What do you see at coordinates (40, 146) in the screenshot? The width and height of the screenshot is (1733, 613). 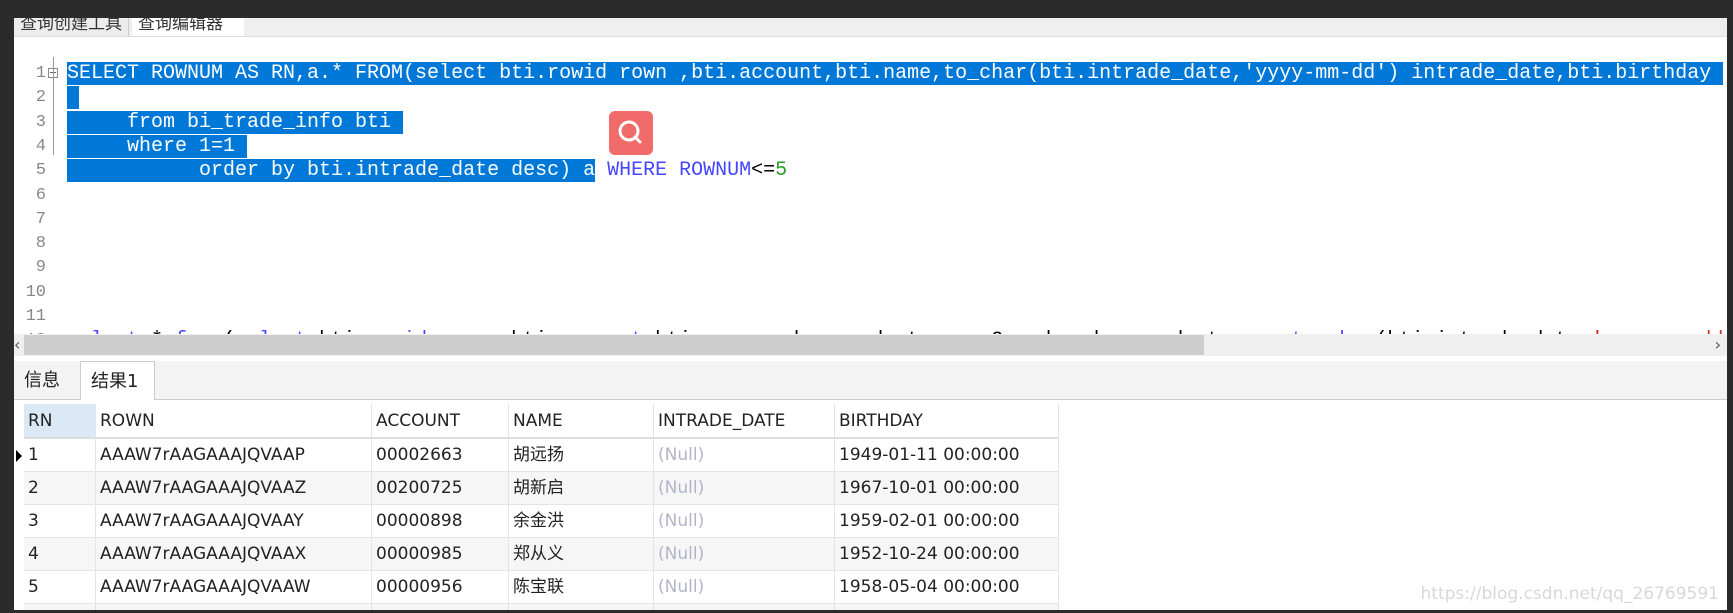 I see `line-number: 4` at bounding box center [40, 146].